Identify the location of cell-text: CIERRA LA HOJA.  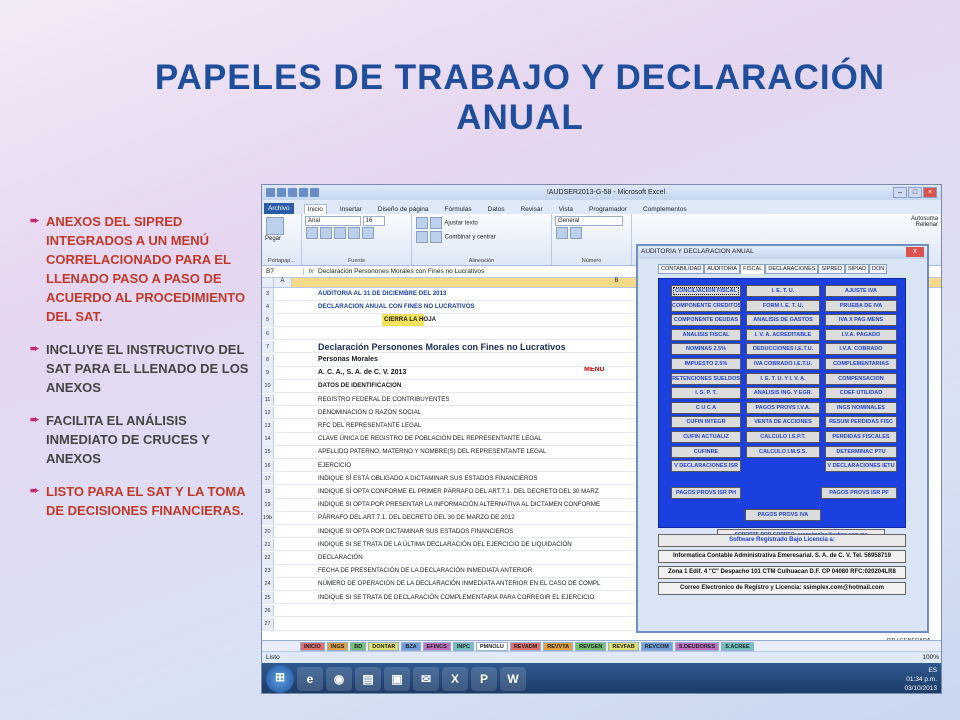
(355, 320).